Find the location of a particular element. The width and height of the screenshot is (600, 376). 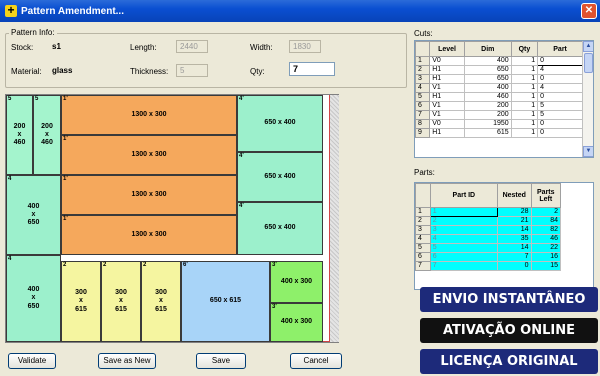

cuts-header is located at coordinates (423, 49).